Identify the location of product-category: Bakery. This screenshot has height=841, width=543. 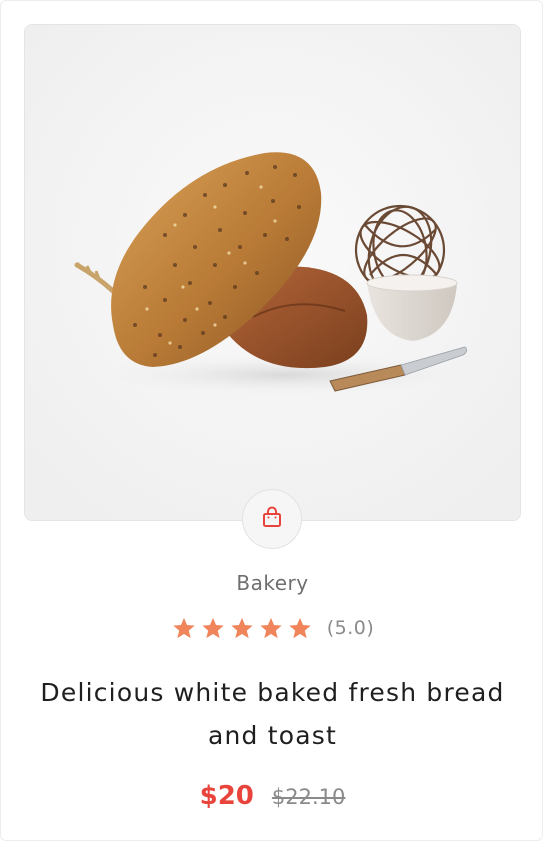
(272, 583).